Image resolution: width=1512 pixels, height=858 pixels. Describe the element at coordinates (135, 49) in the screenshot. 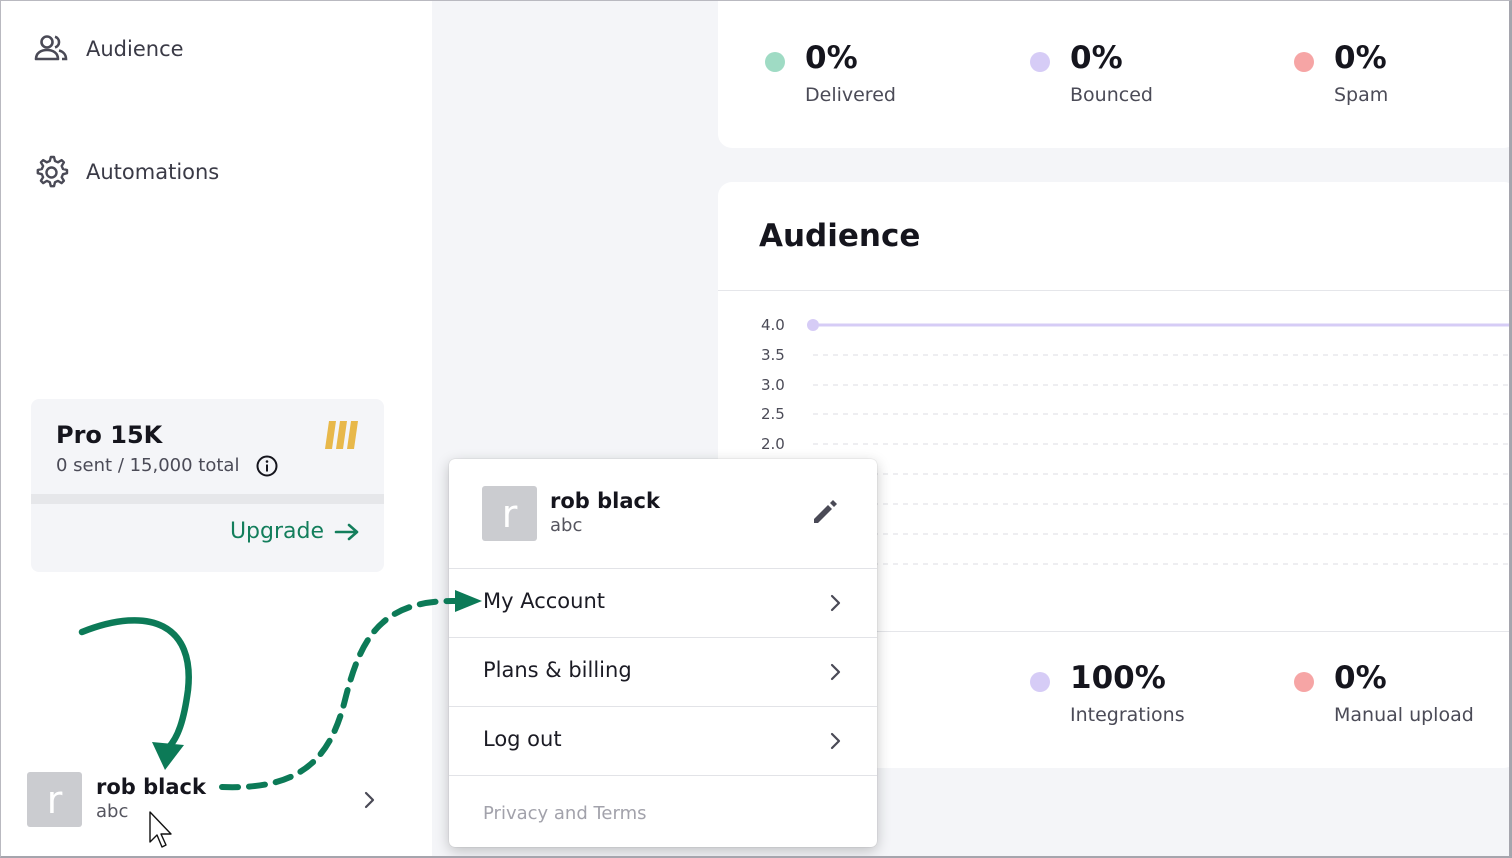

I see `sidebar-item-label: Audience` at that location.